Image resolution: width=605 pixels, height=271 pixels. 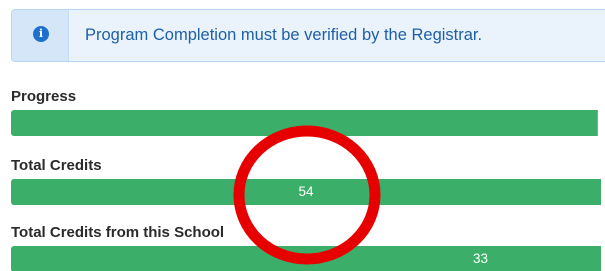 I want to click on progress-bar-fill, so click(x=306, y=123).